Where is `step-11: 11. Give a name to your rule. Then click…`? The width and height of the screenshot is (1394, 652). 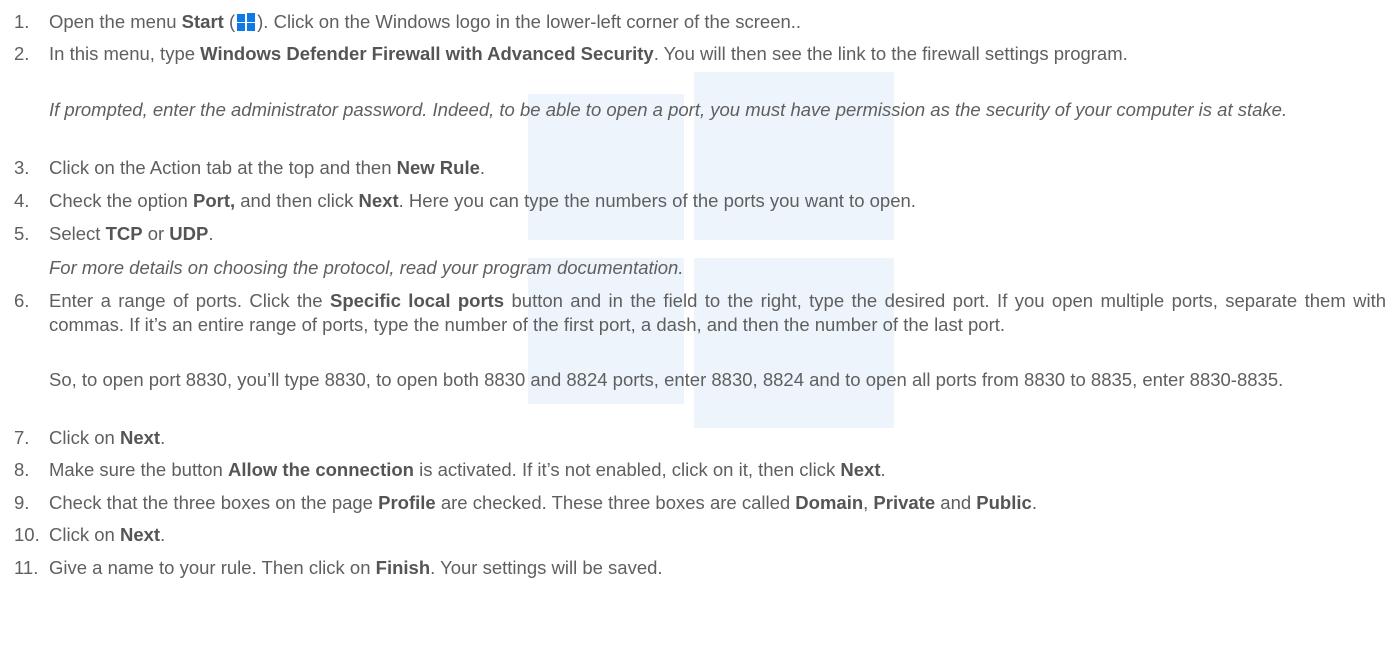
step-11: 11. Give a name to your rule. Then click… is located at coordinates (700, 568).